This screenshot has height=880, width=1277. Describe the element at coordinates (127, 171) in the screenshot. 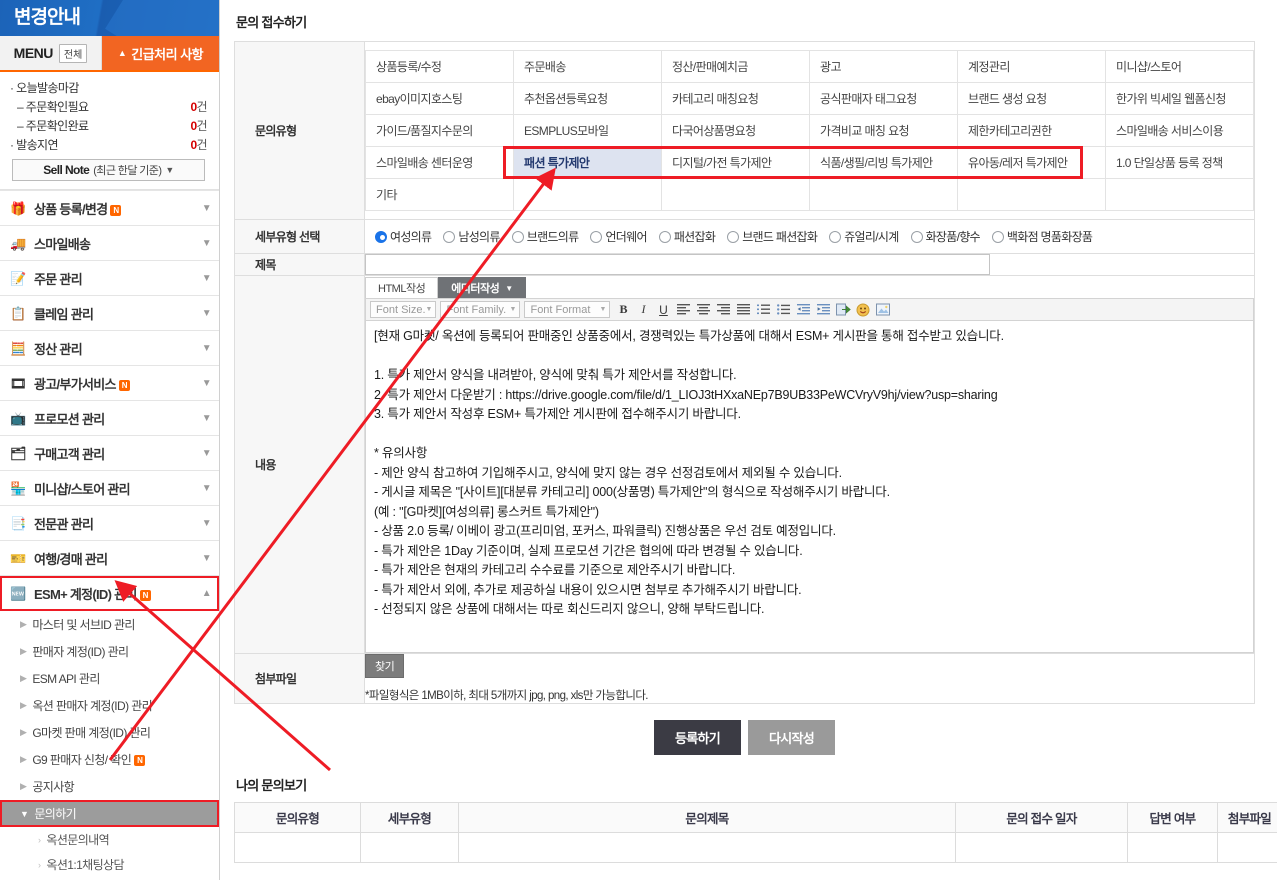

I see `sell-note-sub: (최근 한달 기준)` at that location.